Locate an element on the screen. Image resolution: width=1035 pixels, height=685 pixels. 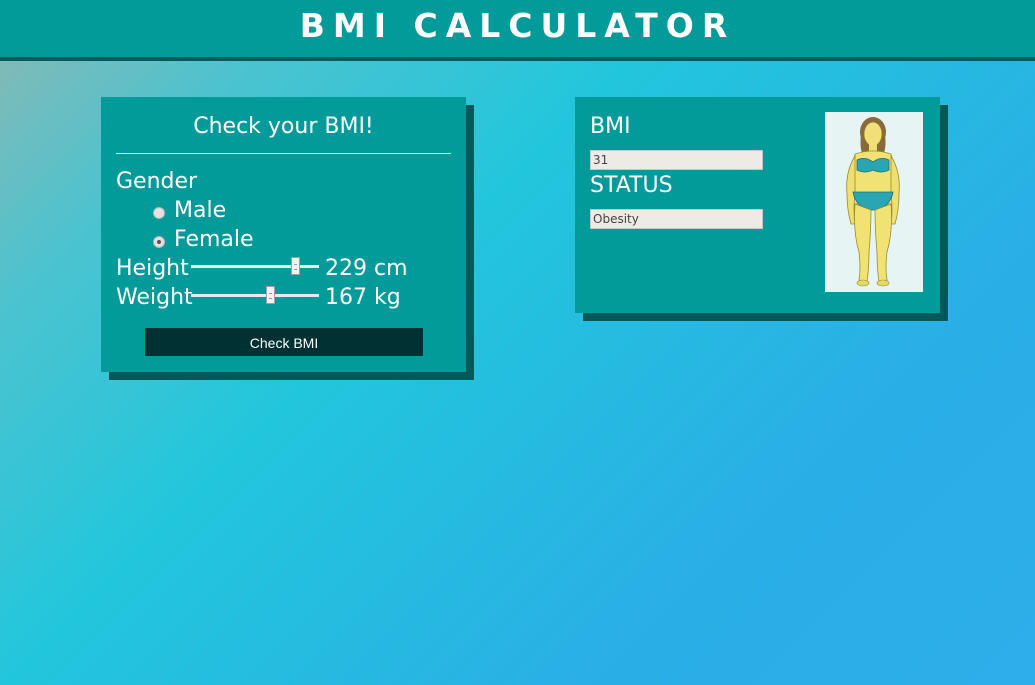
gender-label: Gender is located at coordinates (157, 181).